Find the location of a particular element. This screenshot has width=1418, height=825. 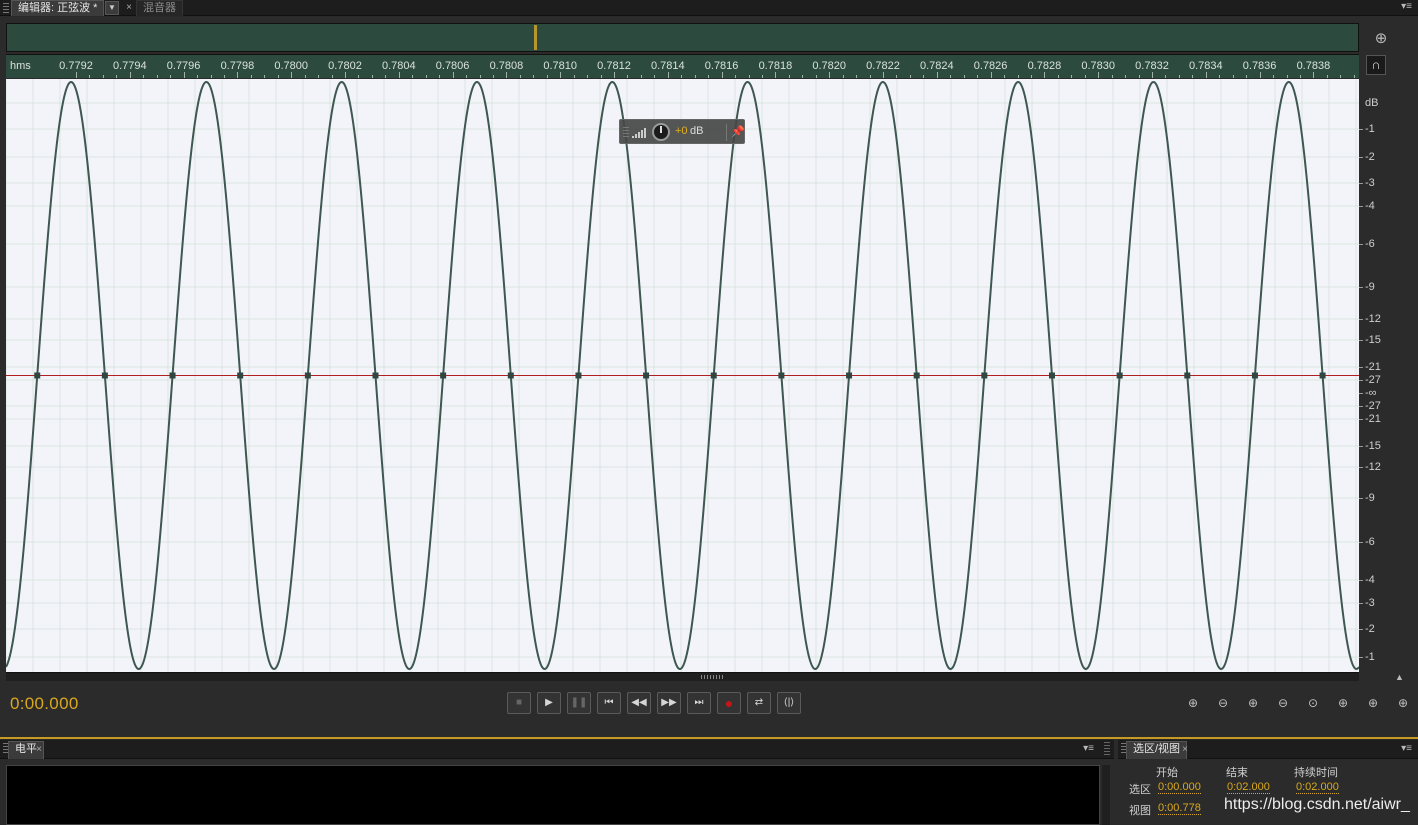

db-scale-label: -6 is located at coordinates (1370, 542).